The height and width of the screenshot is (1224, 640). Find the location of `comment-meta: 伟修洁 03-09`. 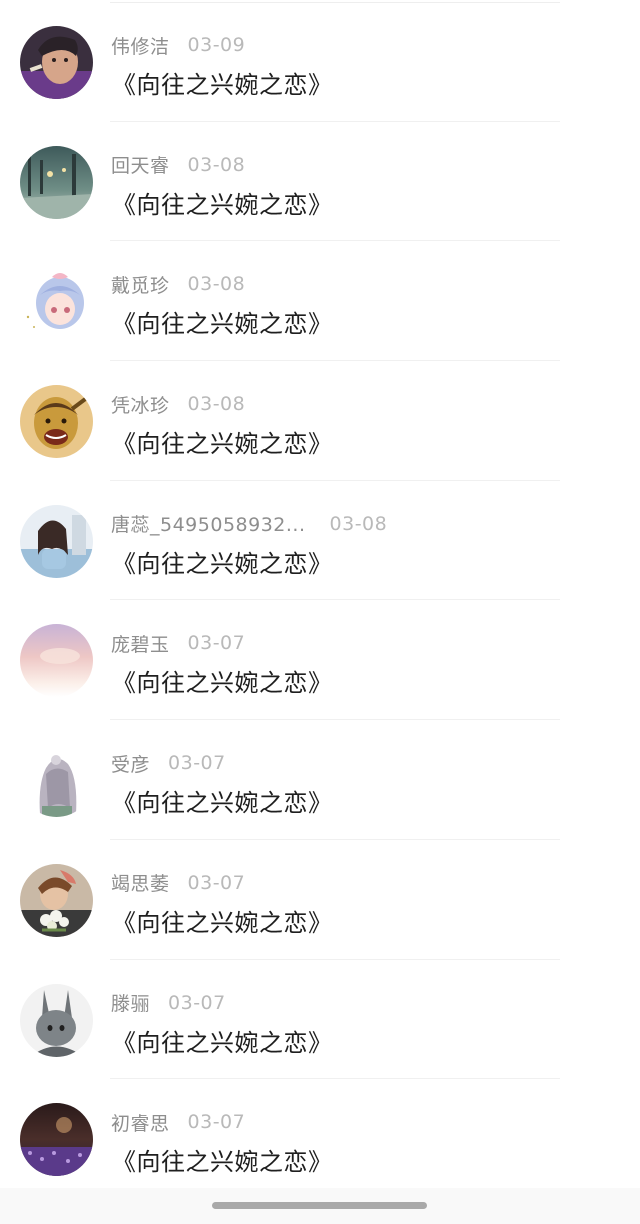

comment-meta: 伟修洁 03-09 is located at coordinates (178, 45).